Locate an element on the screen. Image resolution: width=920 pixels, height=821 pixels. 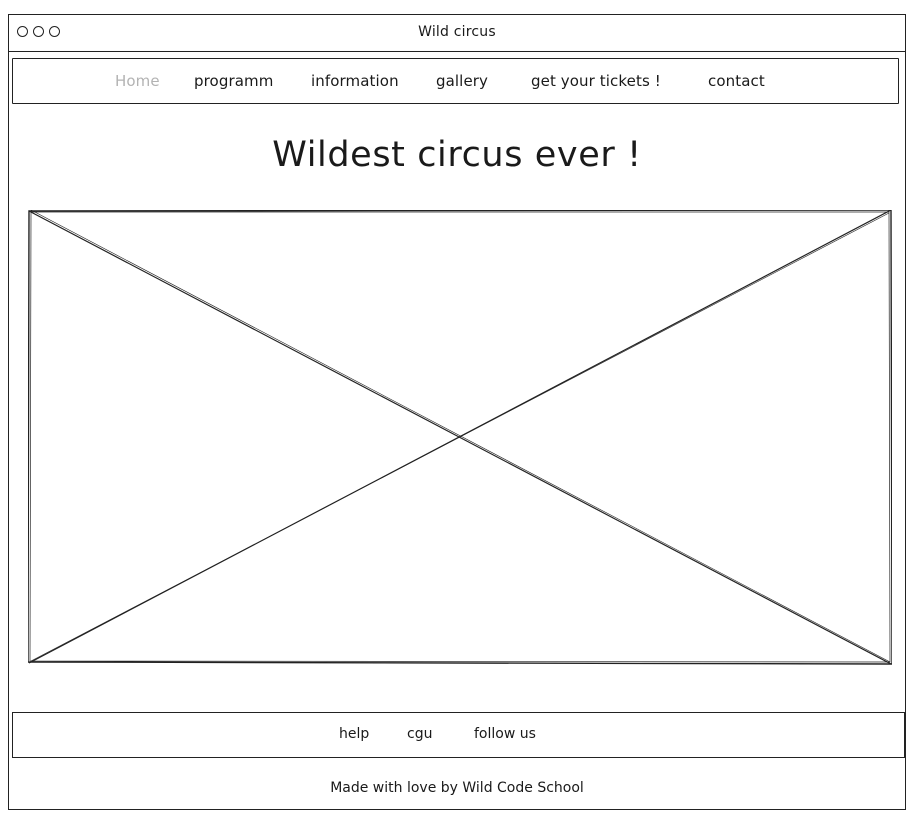
window-titlebar: Wild circus is located at coordinates (457, 33).